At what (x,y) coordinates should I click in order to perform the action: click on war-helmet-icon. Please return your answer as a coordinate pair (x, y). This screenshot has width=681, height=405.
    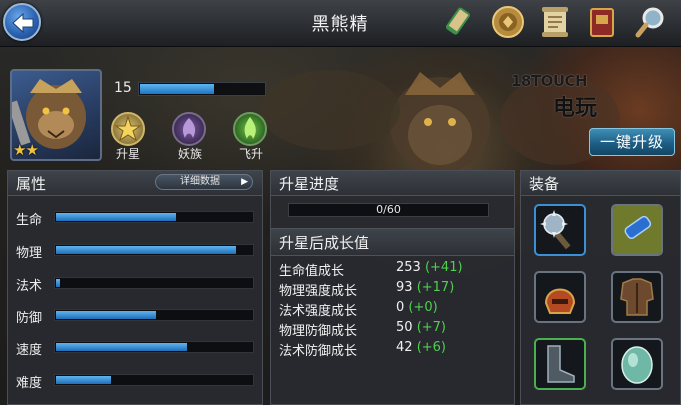
    Looking at the image, I should click on (560, 301).